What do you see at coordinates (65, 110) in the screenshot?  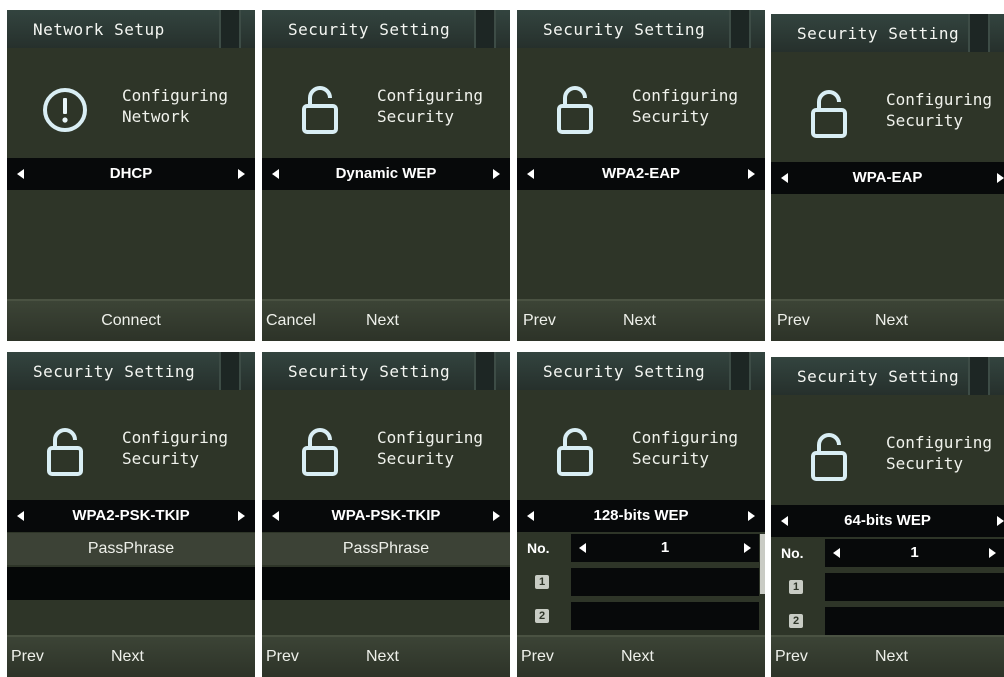 I see `alert-icon` at bounding box center [65, 110].